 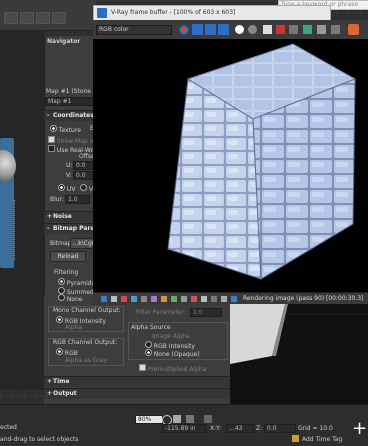 I want to click on blur-field: 1.0, so click(x=77, y=199).